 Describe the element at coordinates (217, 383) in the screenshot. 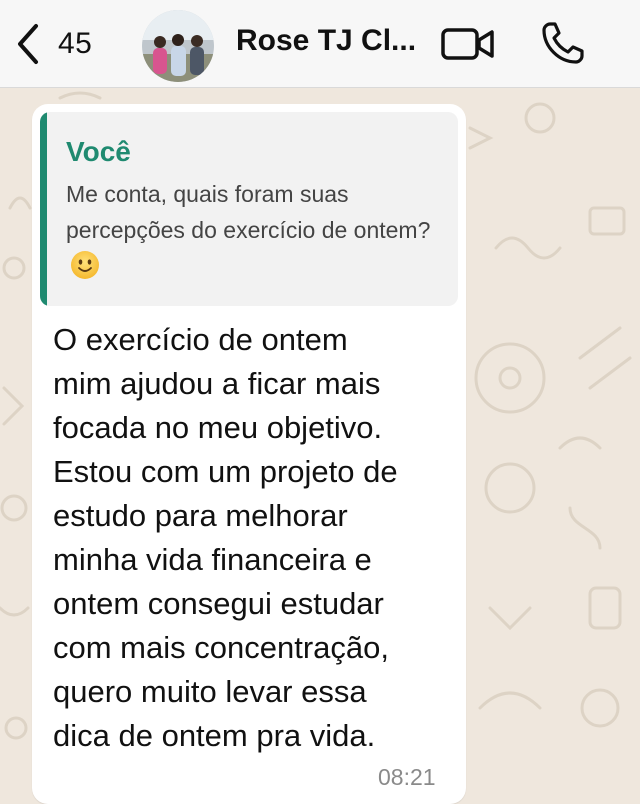

I see `message-line: mim ajudou a ficar mais` at that location.